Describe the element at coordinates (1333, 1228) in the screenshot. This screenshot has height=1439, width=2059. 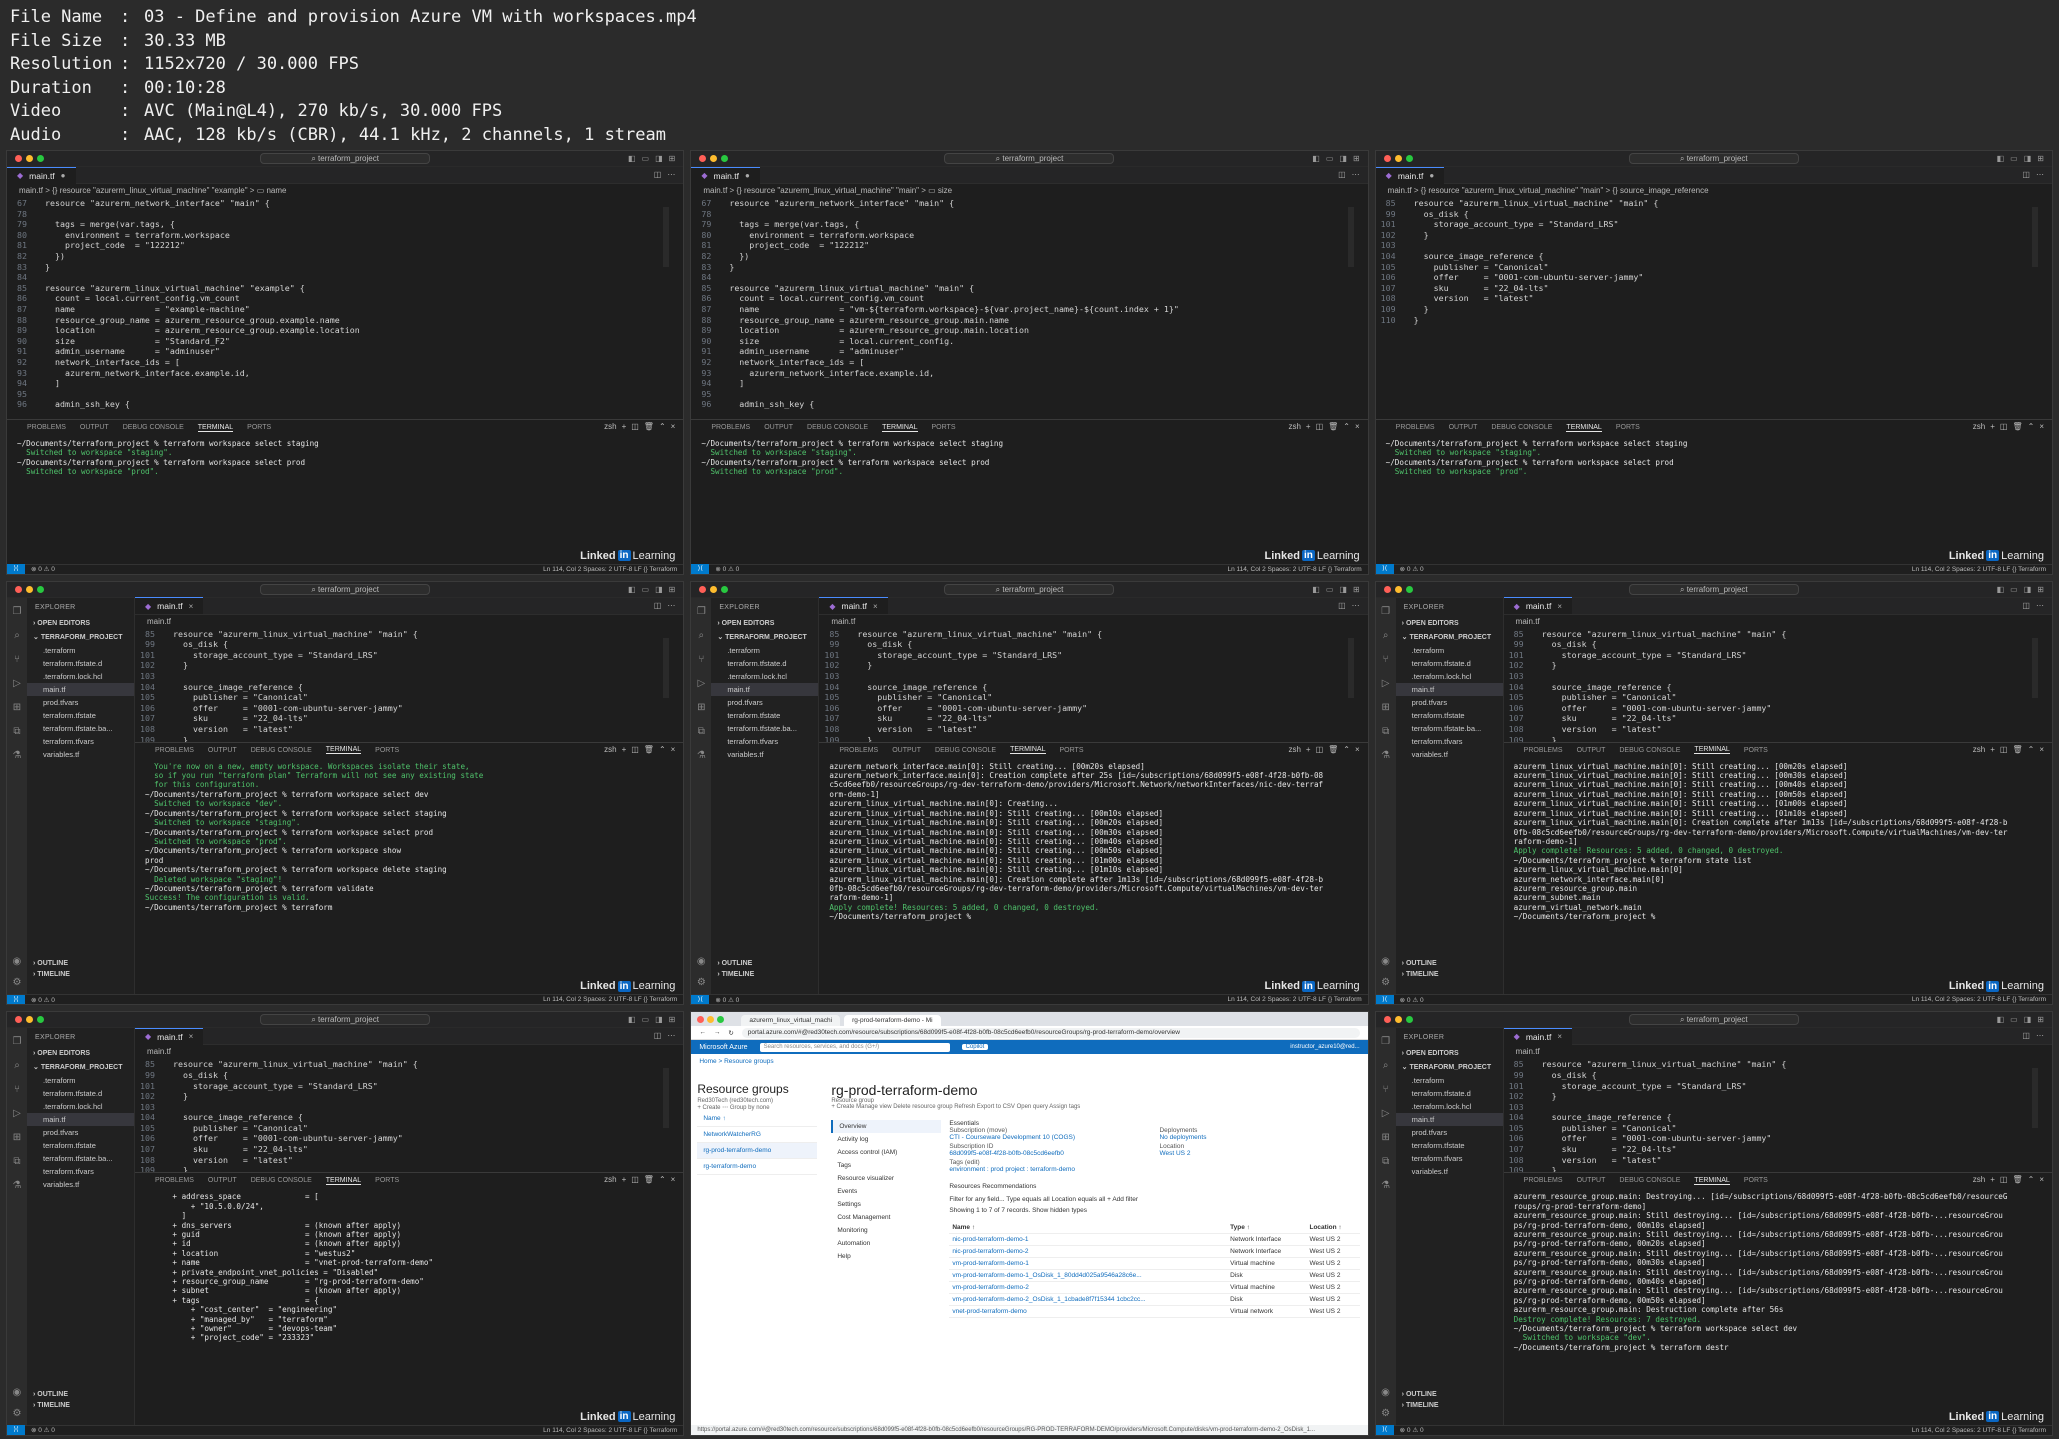
I see `column-header: Location ↑` at that location.